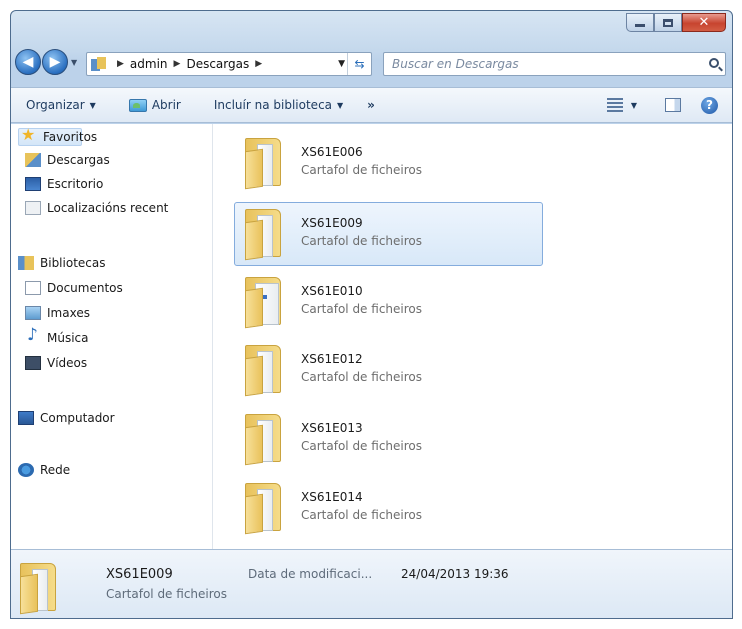 The height and width of the screenshot is (629, 742). Describe the element at coordinates (455, 64) in the screenshot. I see `search-placeholder: Buscar en Descargas` at that location.